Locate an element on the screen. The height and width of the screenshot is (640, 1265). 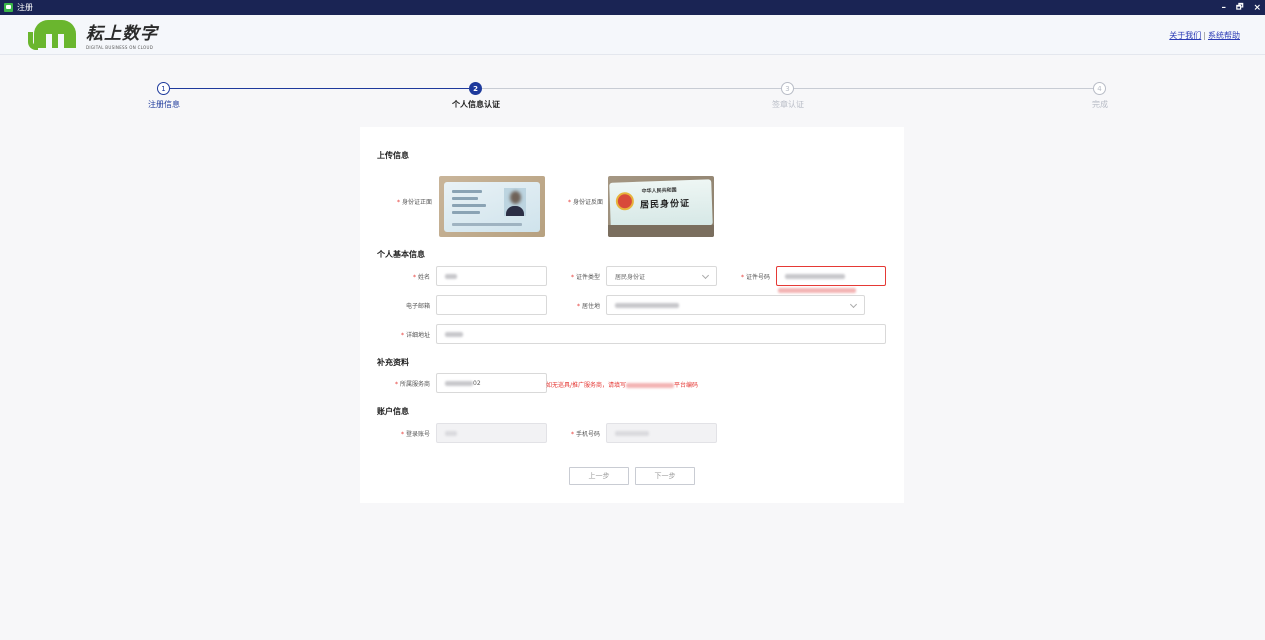
system-help-link: 系统帮助 is located at coordinates (1224, 35).